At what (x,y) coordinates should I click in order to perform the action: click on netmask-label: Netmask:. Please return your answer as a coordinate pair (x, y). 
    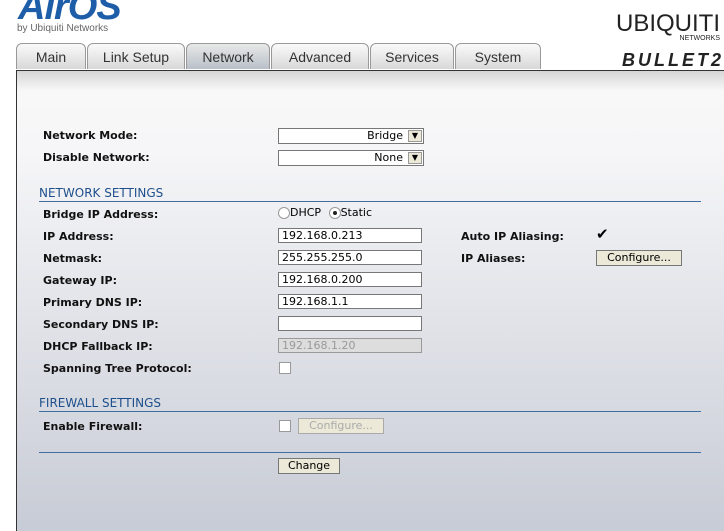
    Looking at the image, I should click on (73, 258).